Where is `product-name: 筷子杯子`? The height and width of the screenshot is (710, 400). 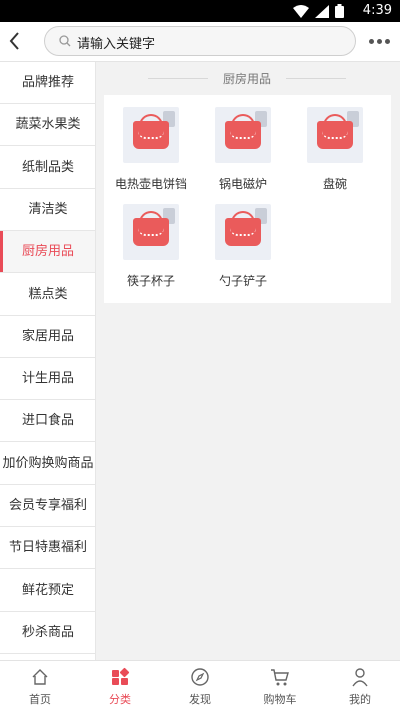
product-name: 筷子杯子 is located at coordinates (150, 281).